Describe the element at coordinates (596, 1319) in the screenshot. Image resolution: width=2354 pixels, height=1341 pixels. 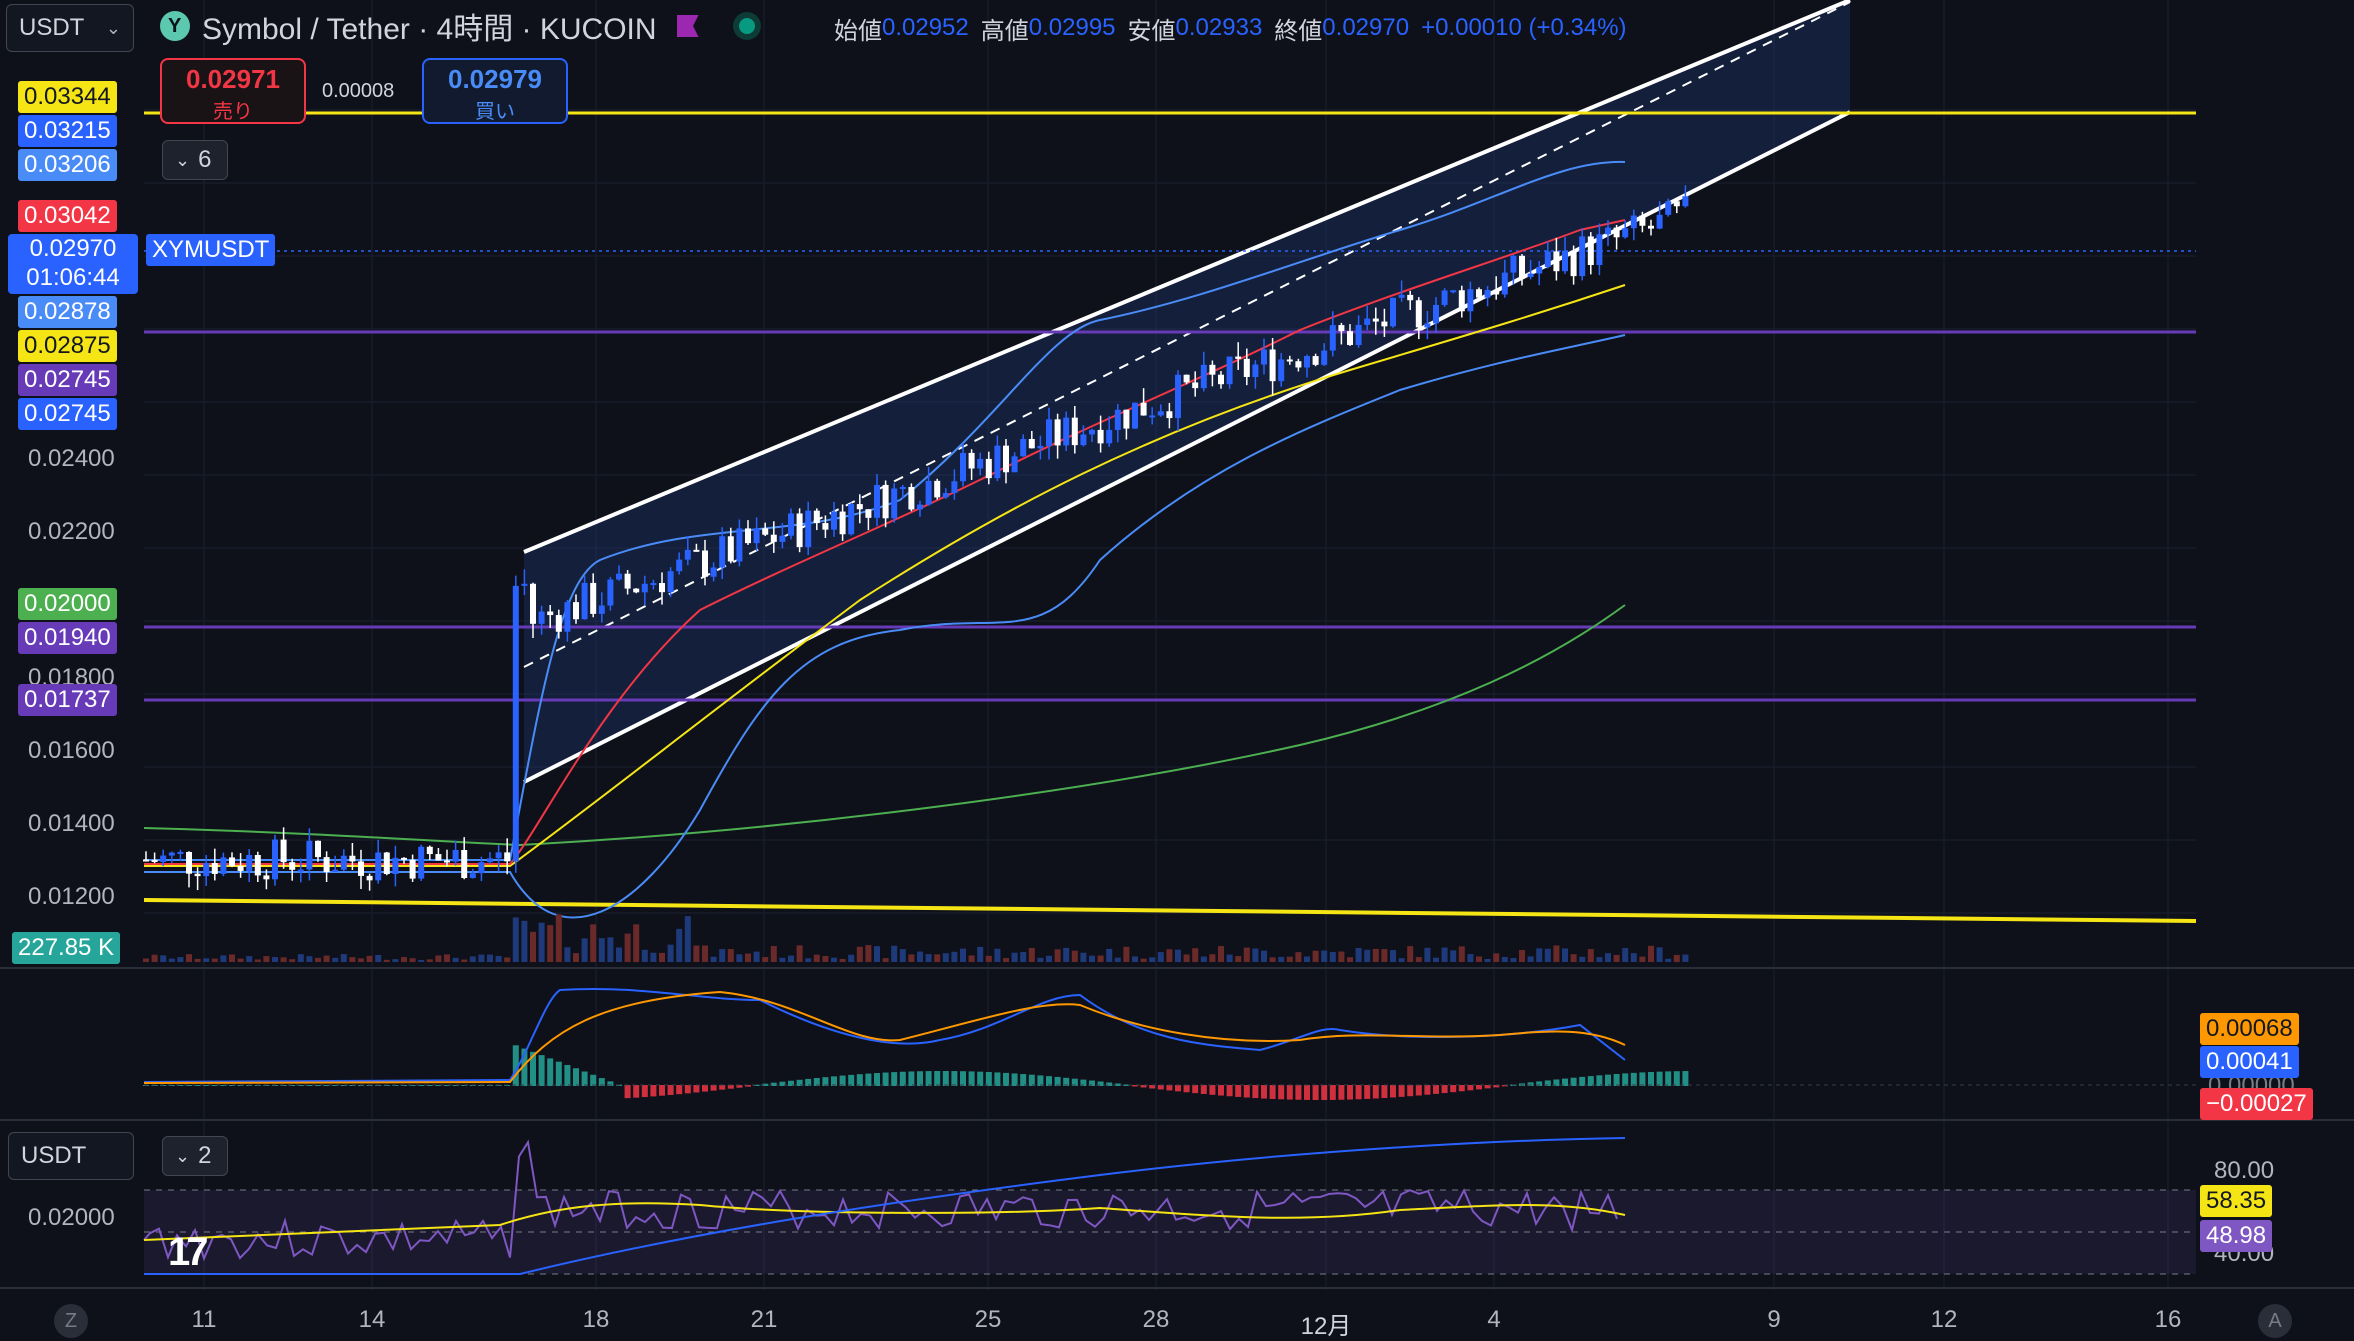
I see `time-tick: 18` at that location.